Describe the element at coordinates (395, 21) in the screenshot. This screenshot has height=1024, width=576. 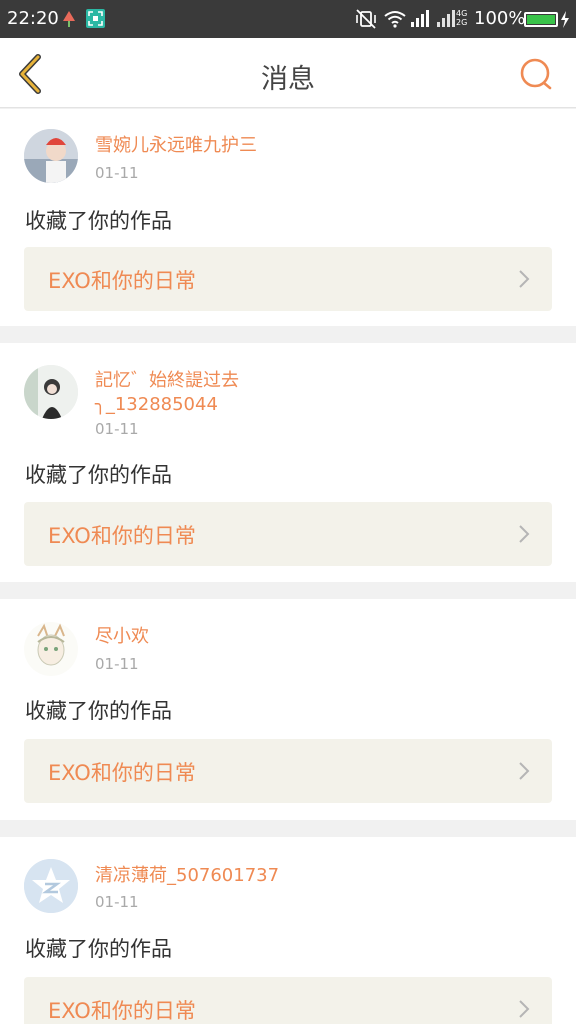
I see `wifi-icon` at that location.